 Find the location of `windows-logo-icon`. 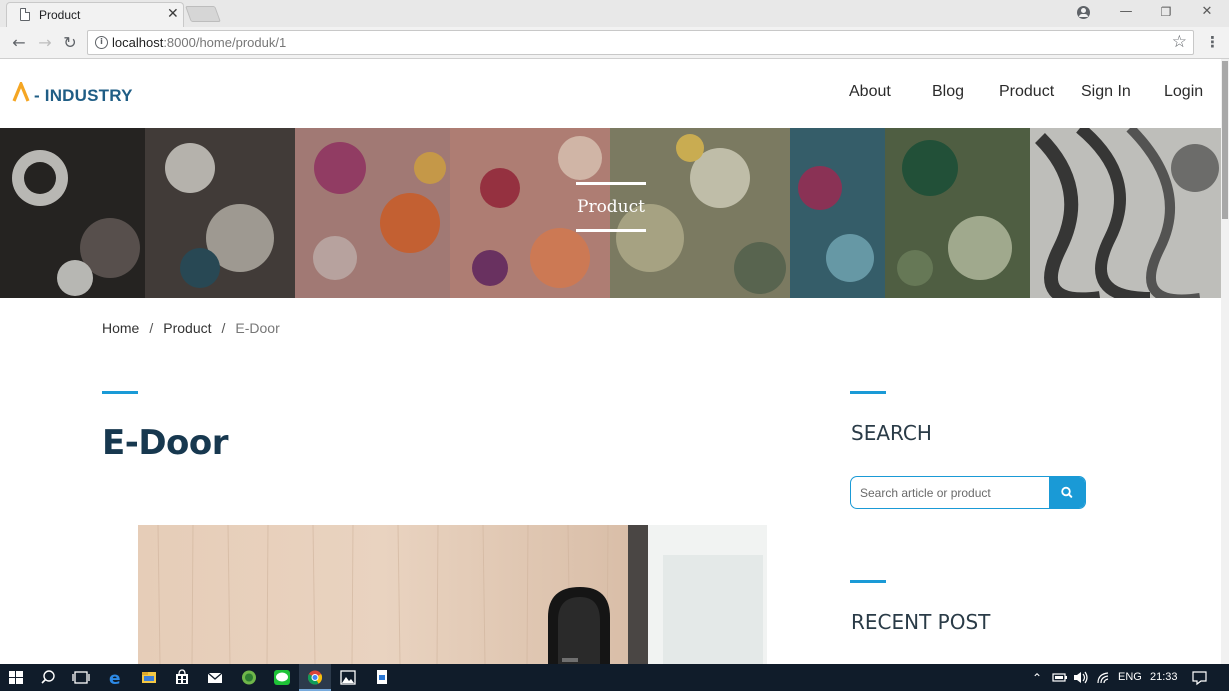

windows-logo-icon is located at coordinates (16, 677).